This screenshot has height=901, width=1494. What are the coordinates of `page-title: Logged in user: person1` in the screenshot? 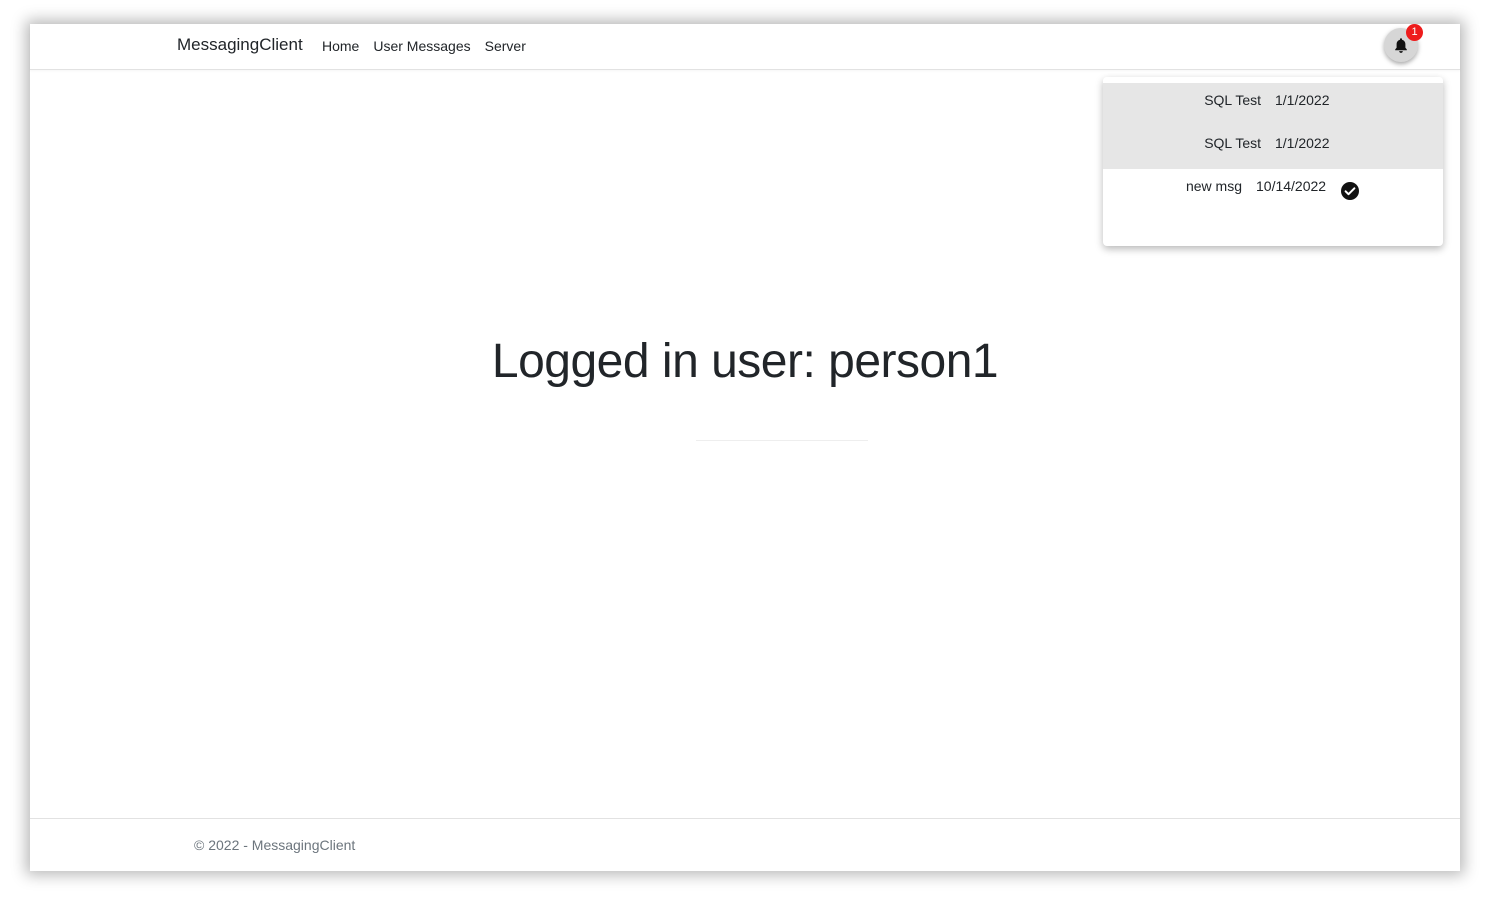 It's located at (745, 361).